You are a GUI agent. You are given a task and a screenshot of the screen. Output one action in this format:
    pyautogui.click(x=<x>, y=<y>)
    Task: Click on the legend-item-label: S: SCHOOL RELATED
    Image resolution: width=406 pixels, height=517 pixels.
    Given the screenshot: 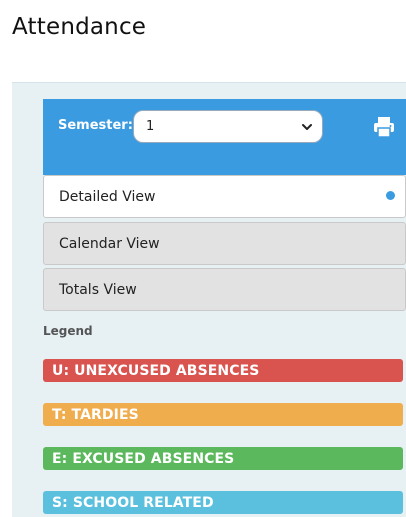 What is the action you would take?
    pyautogui.click(x=133, y=502)
    